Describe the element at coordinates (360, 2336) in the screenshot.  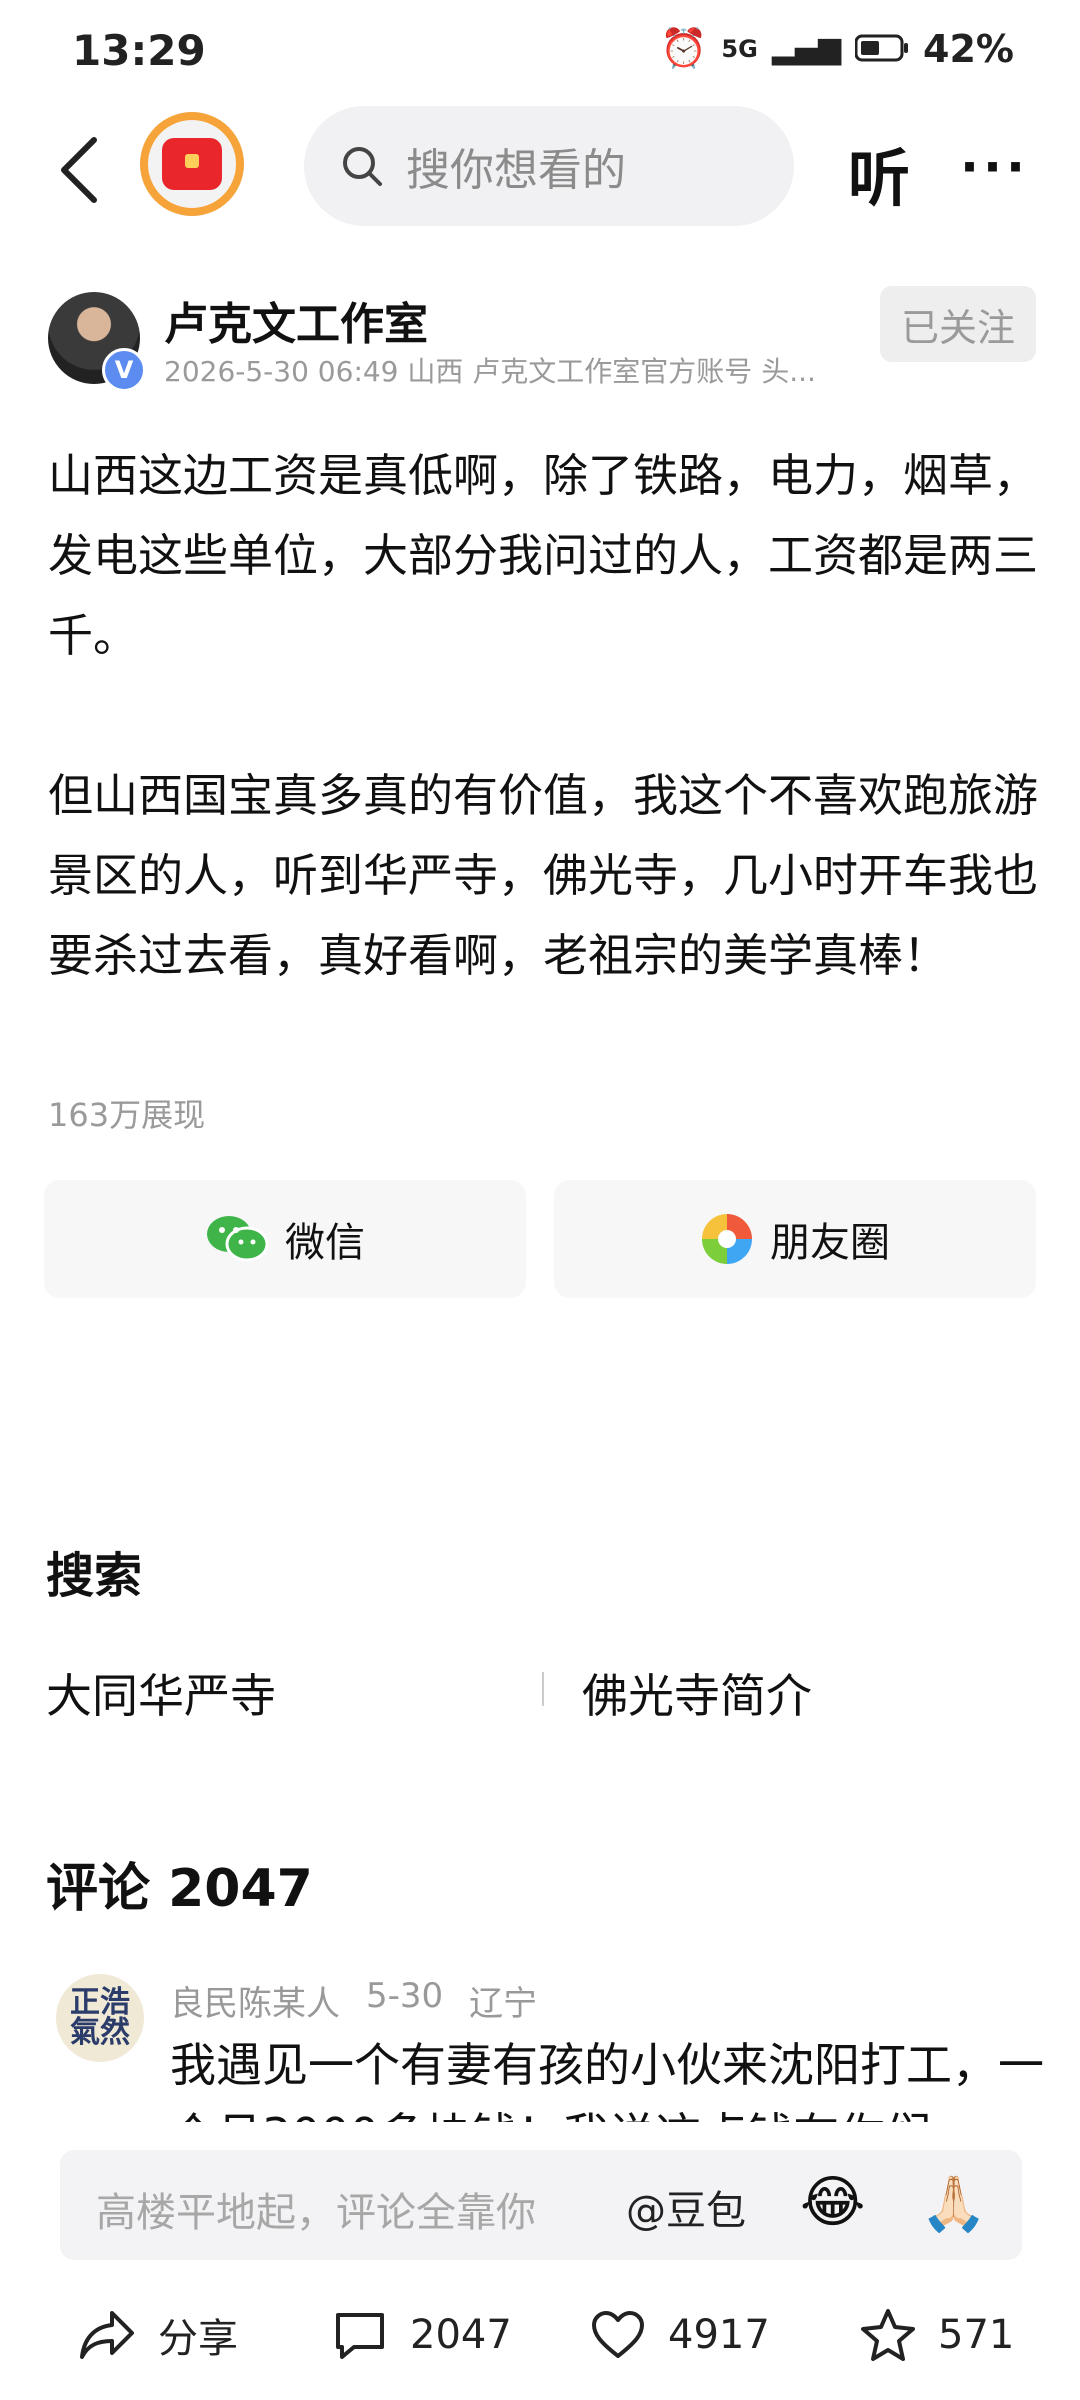
I see `comment-icon` at that location.